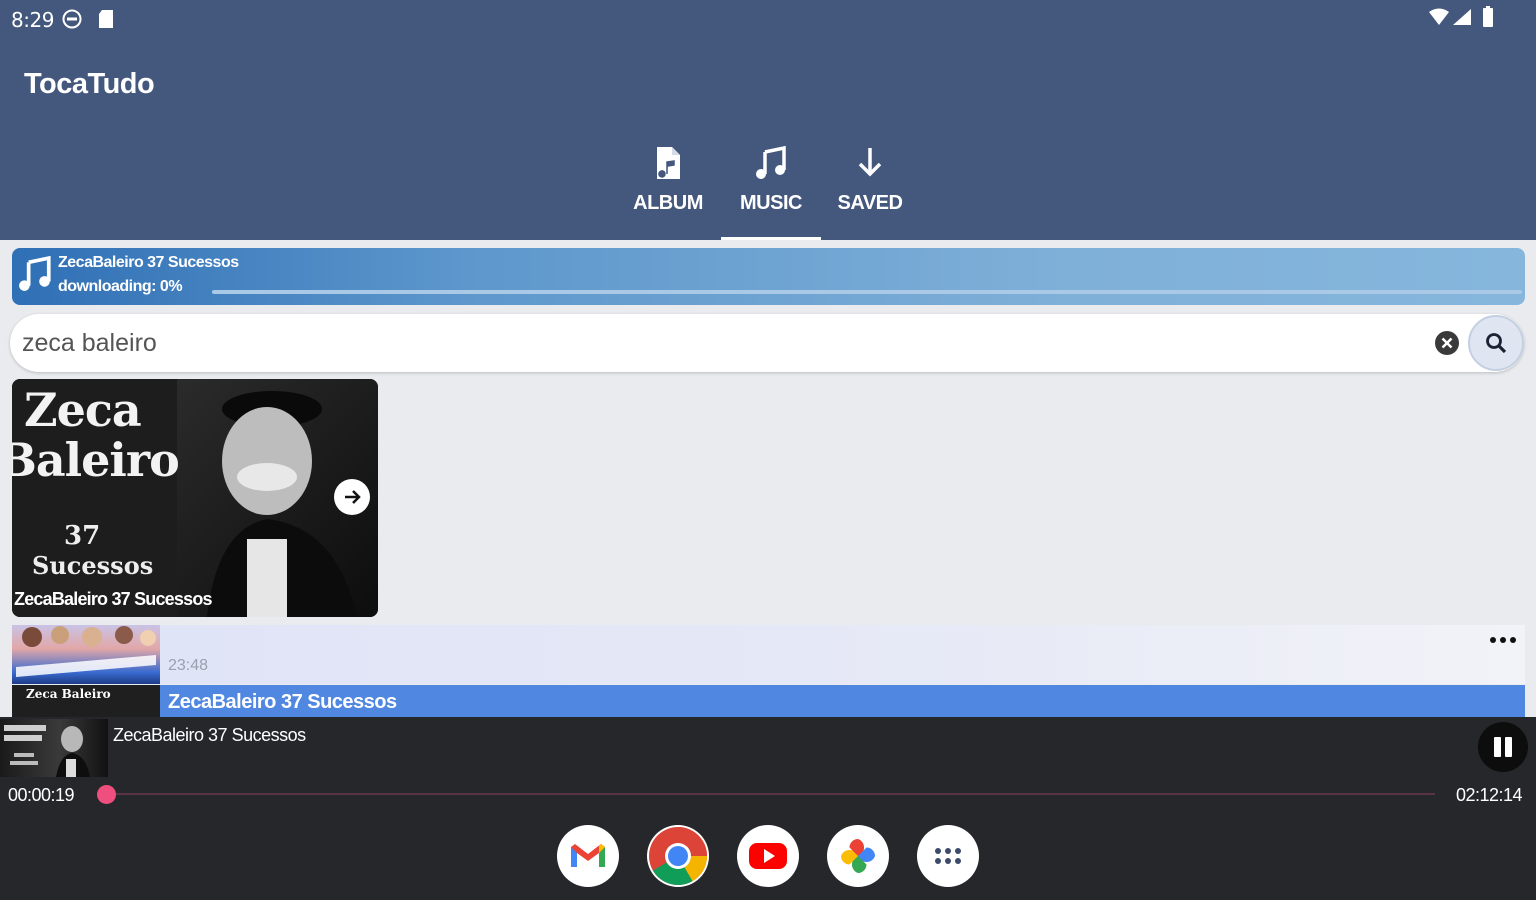 The width and height of the screenshot is (1536, 900). What do you see at coordinates (1503, 646) in the screenshot?
I see `more-horizontal-icon` at bounding box center [1503, 646].